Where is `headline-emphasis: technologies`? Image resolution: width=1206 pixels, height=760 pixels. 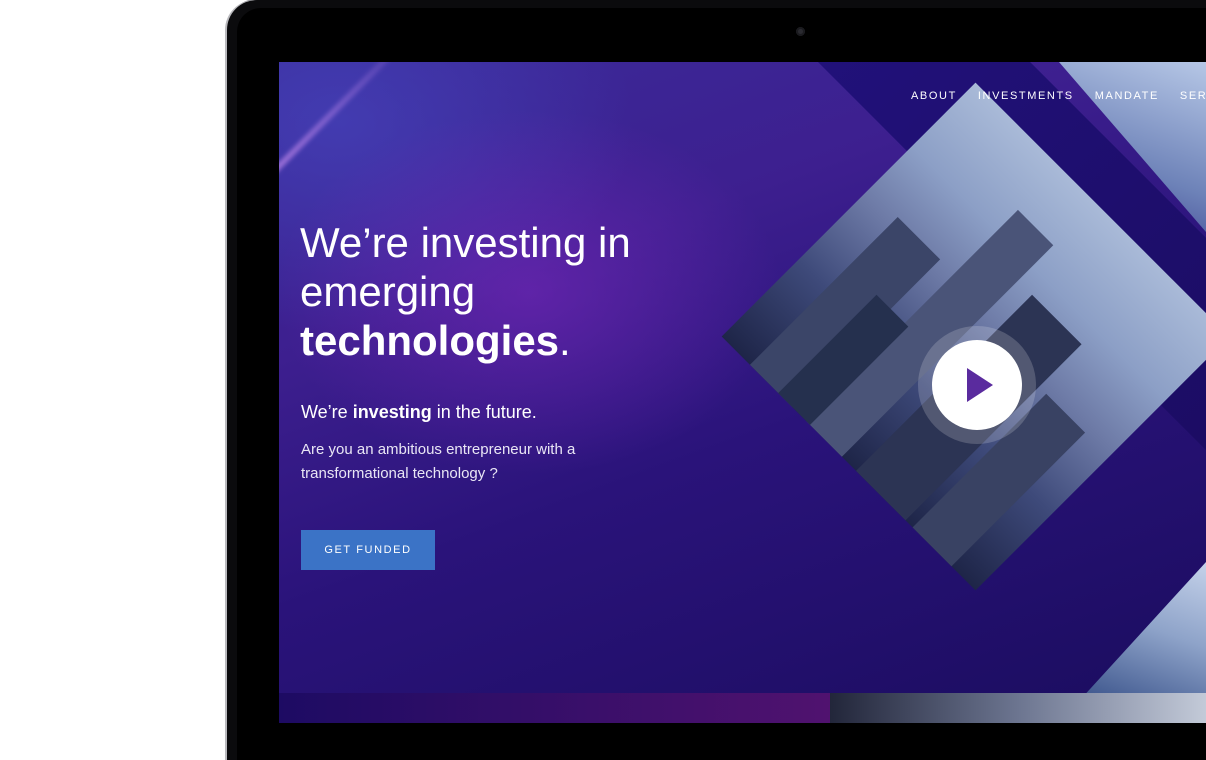
headline-emphasis: technologies is located at coordinates (430, 340).